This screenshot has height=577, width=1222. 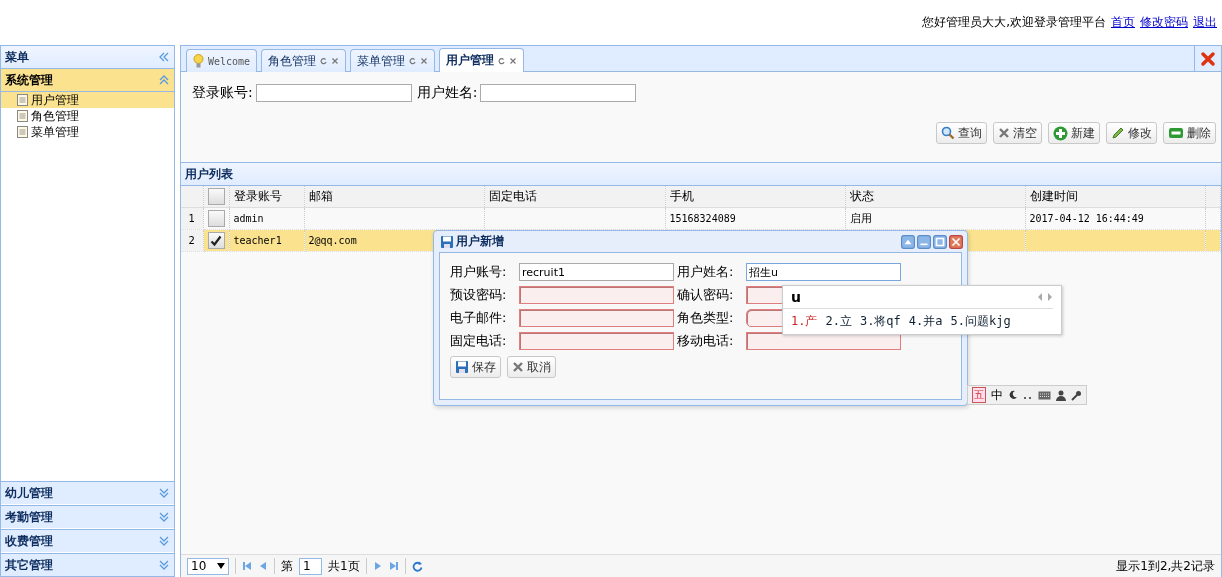 I want to click on row-number: 1, so click(x=192, y=218).